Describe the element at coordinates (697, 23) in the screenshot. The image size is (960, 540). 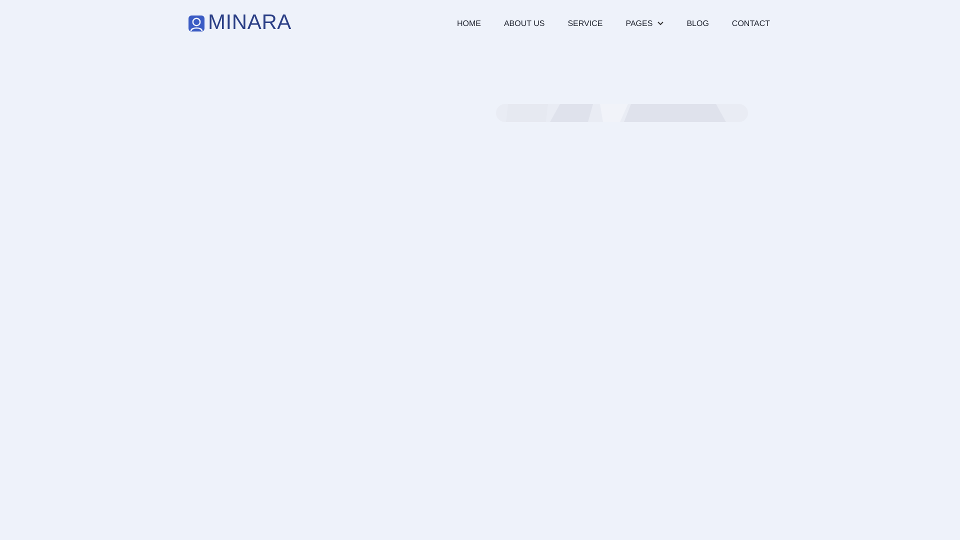
I see `nav-link: BLOG` at that location.